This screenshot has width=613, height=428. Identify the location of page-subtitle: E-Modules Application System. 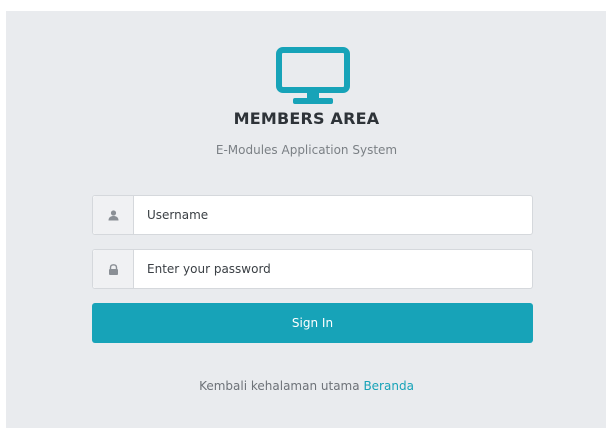
(306, 150).